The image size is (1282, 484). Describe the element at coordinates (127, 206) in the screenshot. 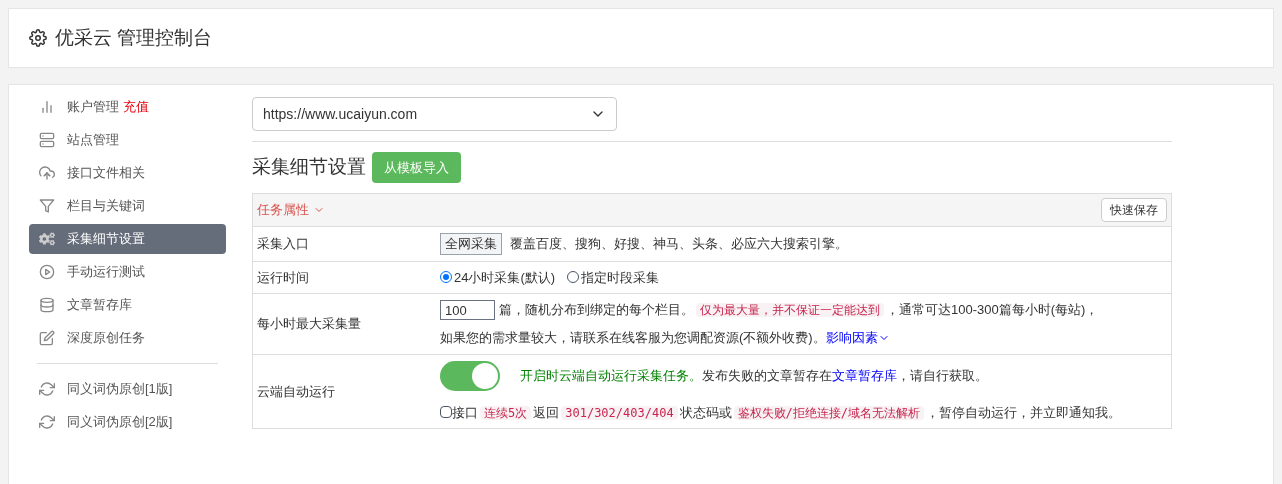

I see `sidebar-item: 栏目与关键词` at that location.